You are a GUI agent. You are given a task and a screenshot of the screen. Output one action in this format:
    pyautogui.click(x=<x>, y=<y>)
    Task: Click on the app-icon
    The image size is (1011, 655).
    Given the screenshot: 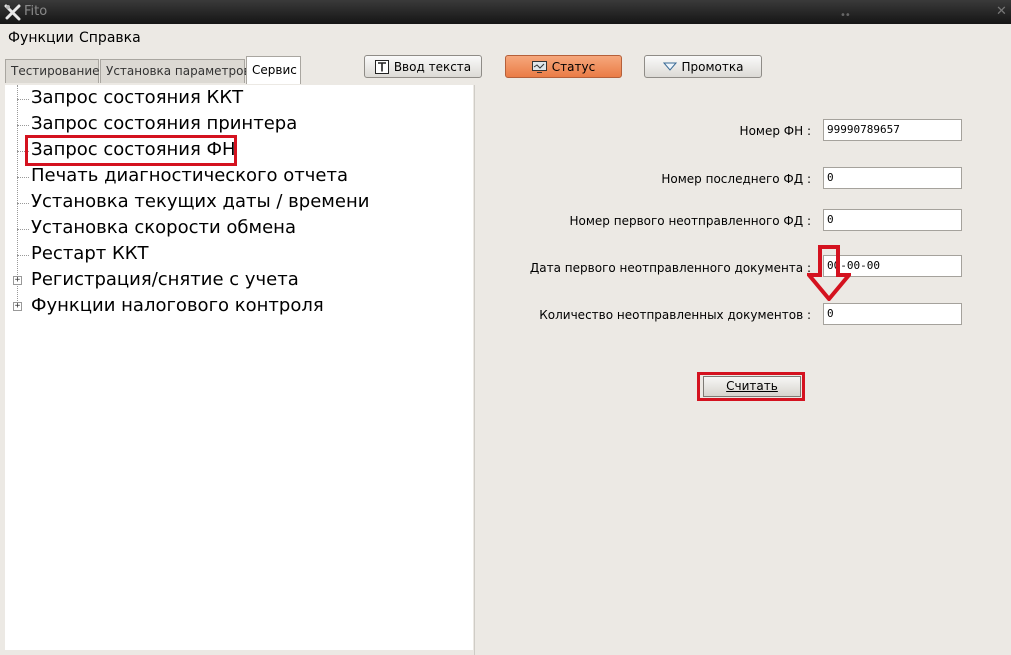 What is the action you would take?
    pyautogui.click(x=12, y=12)
    